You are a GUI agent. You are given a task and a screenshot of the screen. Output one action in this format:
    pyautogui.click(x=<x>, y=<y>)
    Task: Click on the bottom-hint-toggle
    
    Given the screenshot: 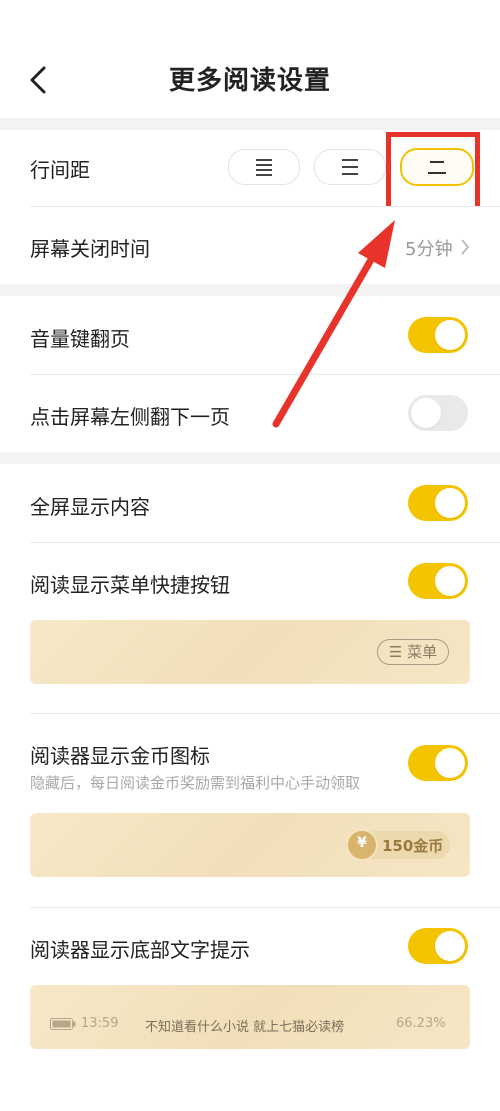 What is the action you would take?
    pyautogui.click(x=438, y=946)
    